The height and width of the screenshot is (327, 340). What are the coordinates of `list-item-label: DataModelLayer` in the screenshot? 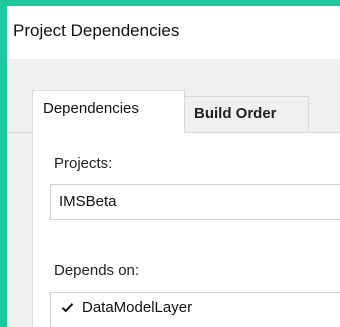 It's located at (137, 307).